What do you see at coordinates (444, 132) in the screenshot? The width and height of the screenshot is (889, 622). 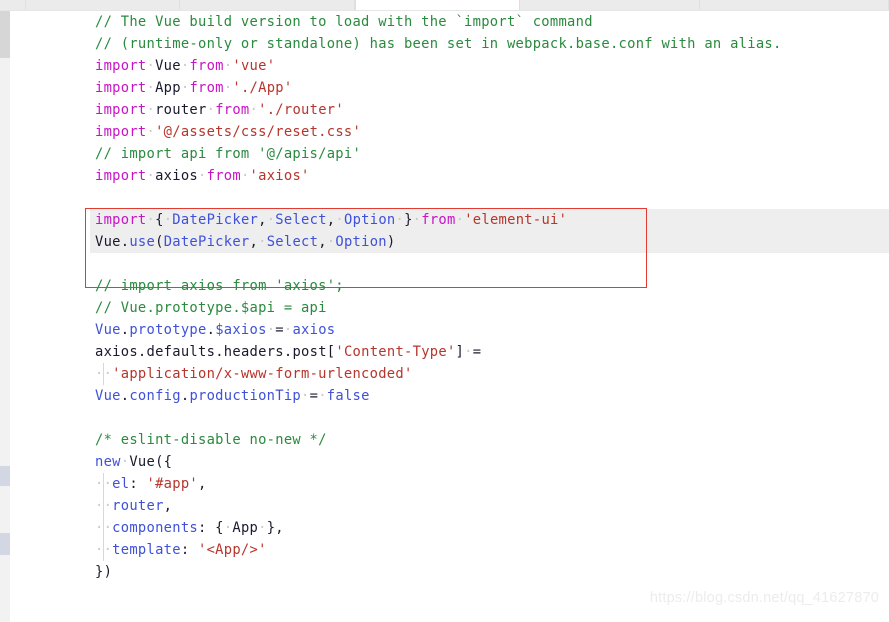 I see `code-line: 6import·'@/assets/css/reset.css'` at bounding box center [444, 132].